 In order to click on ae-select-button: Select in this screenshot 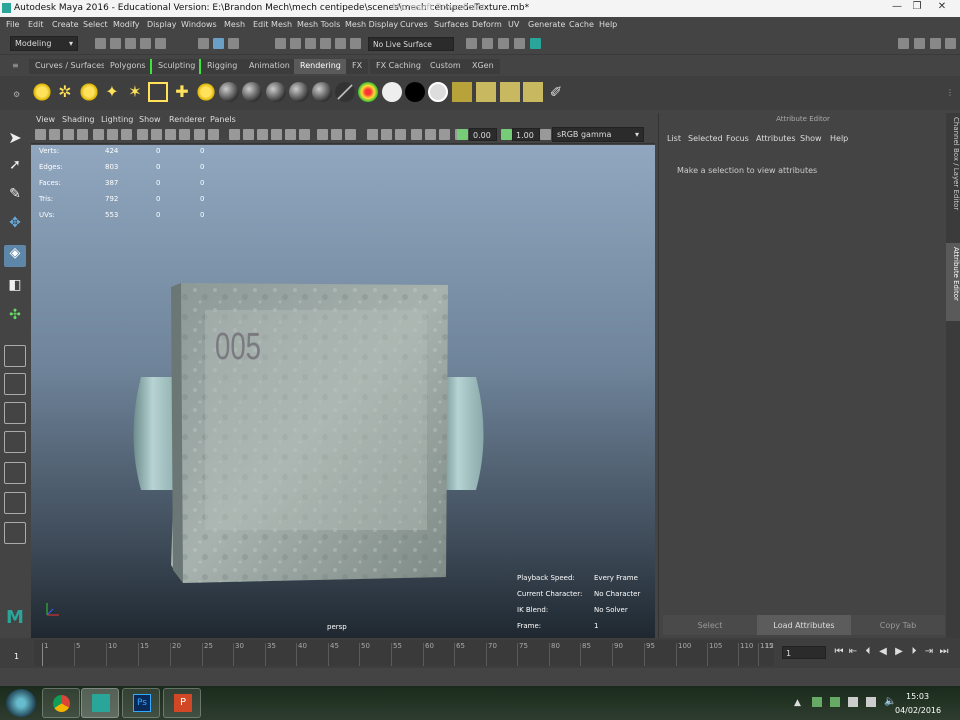, I will do `click(710, 625)`.